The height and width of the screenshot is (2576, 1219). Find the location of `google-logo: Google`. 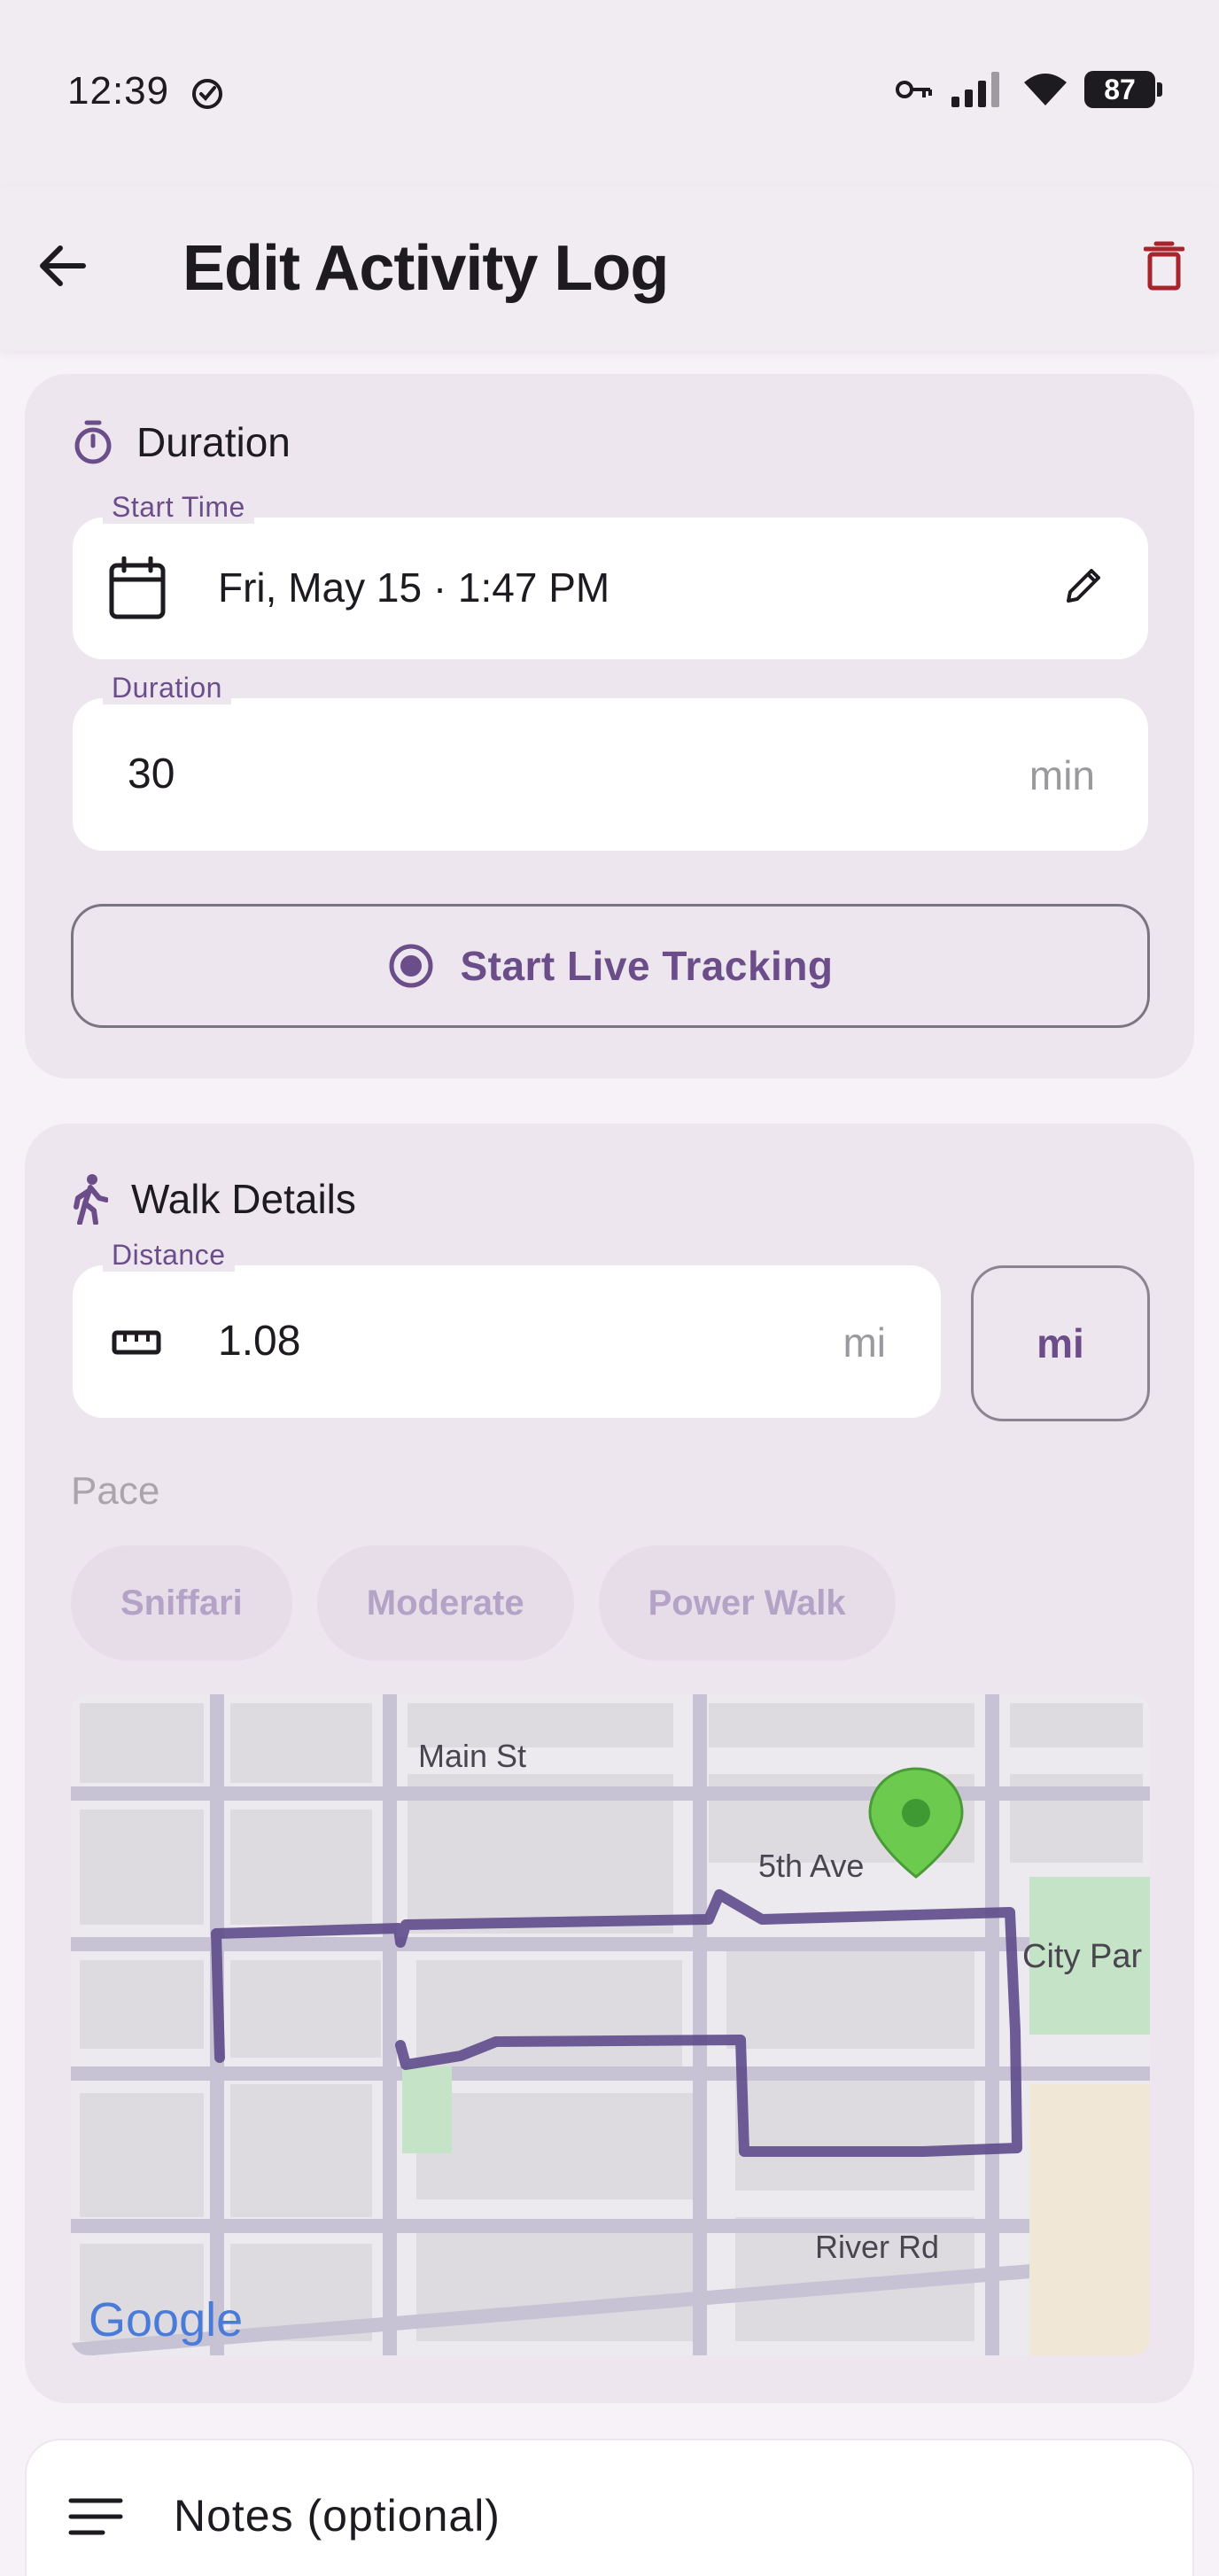

google-logo: Google is located at coordinates (166, 2320).